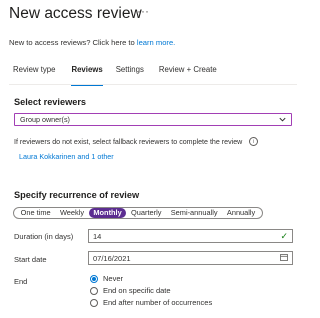  What do you see at coordinates (153, 84) in the screenshot?
I see `tab-divider` at bounding box center [153, 84].